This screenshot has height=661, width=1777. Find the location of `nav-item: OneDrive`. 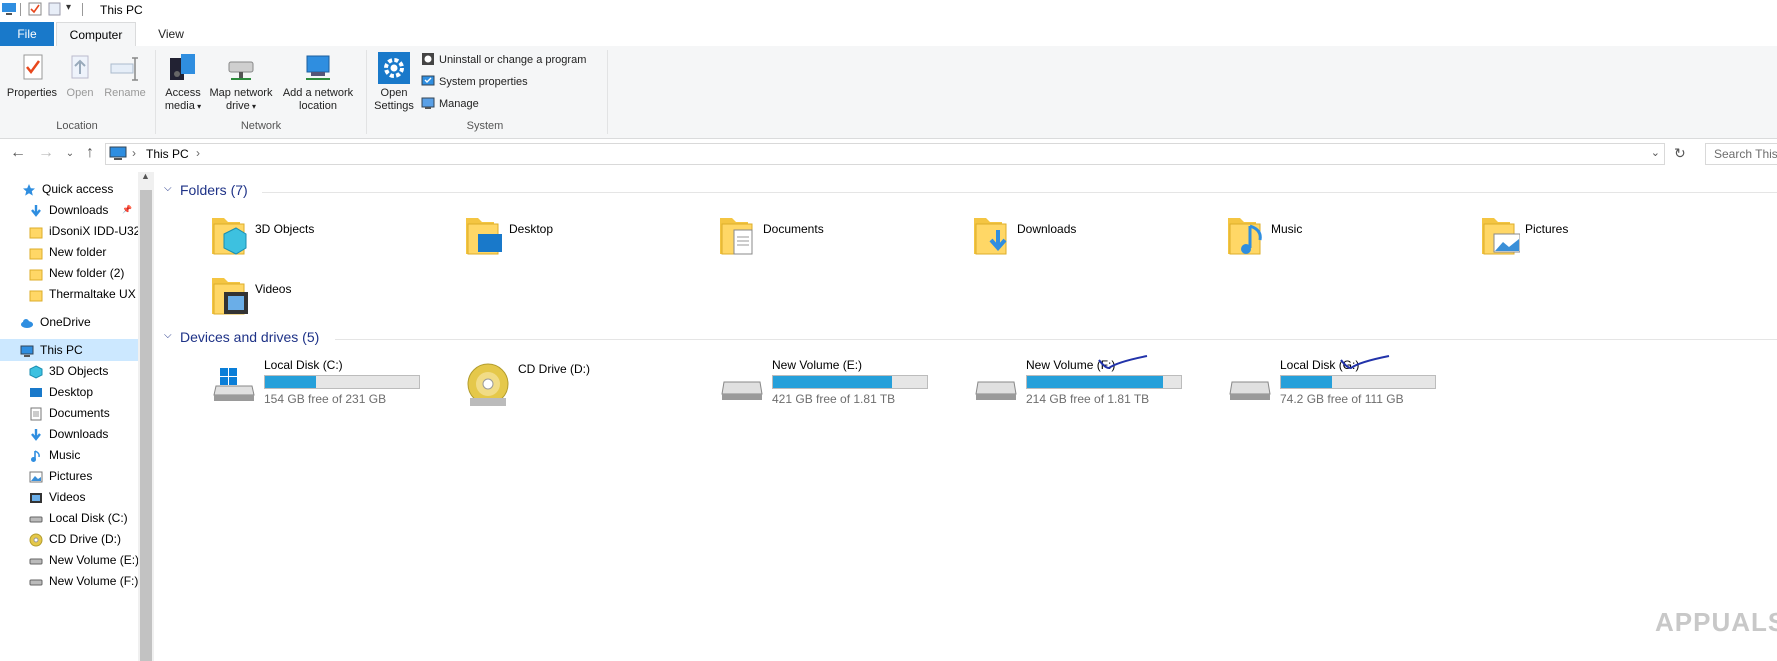

nav-item: OneDrive is located at coordinates (69, 322).